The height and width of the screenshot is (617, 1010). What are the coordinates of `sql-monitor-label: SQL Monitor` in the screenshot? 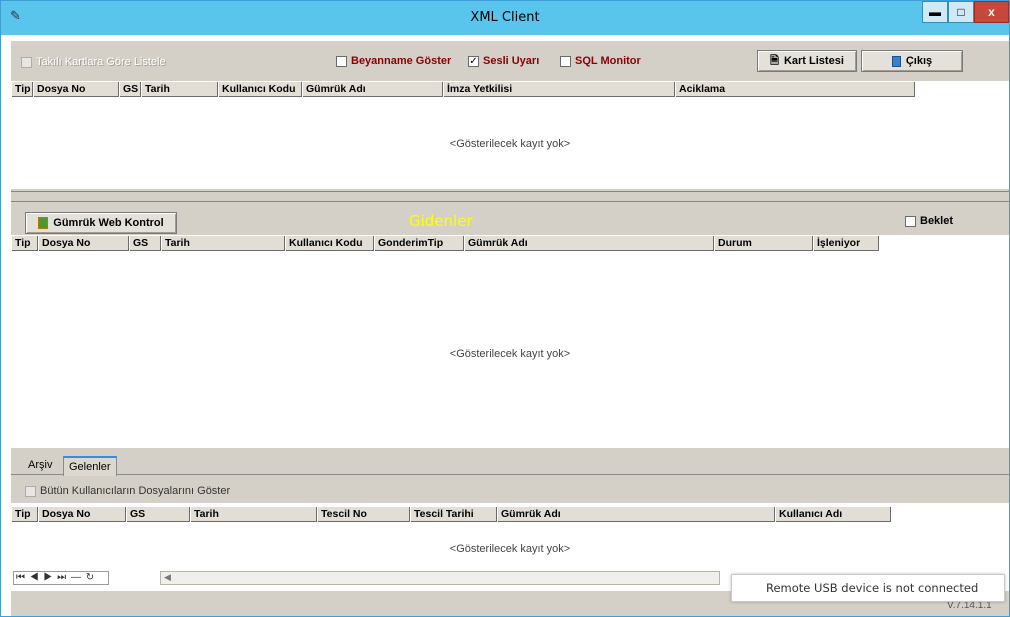 It's located at (608, 61).